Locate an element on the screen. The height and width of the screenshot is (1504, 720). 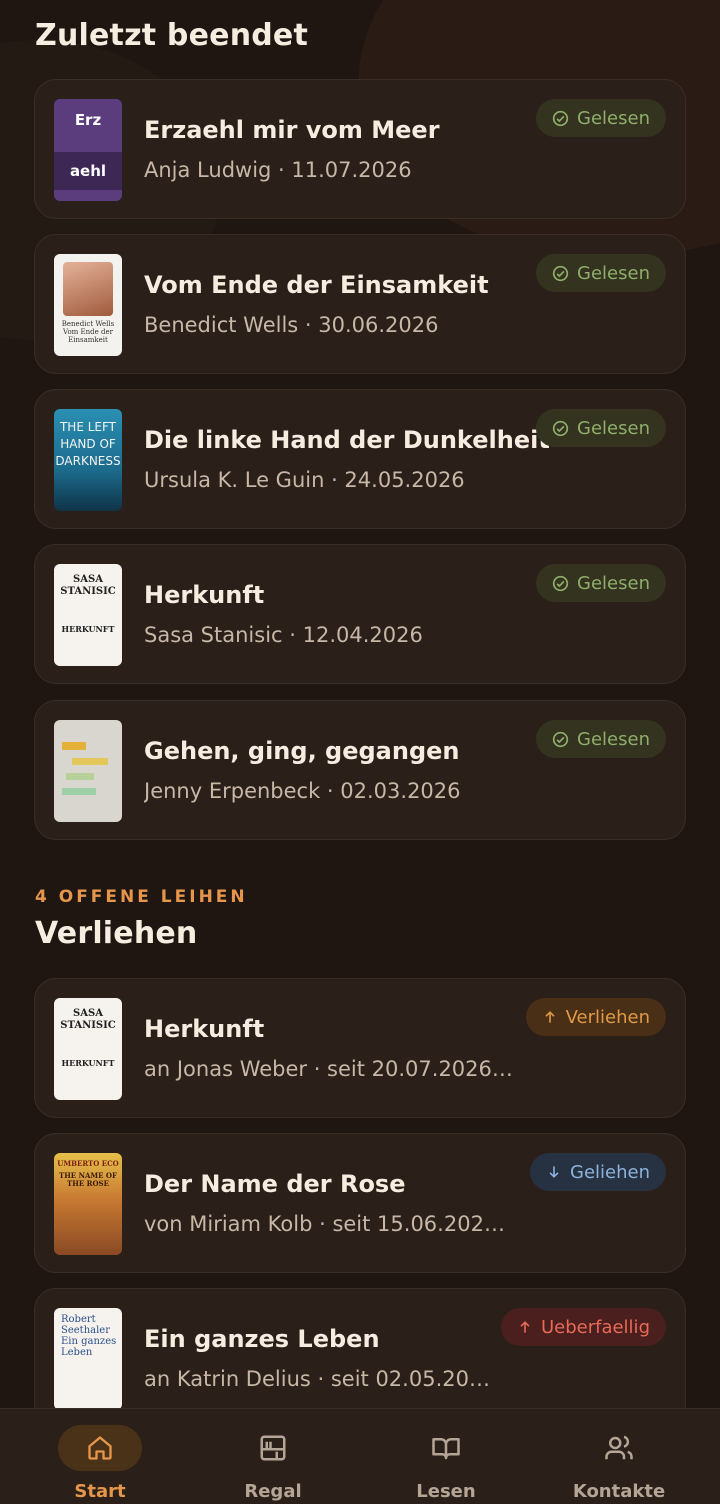
book-title: Die linke Hand der Dunkelheit is located at coordinates (347, 440).